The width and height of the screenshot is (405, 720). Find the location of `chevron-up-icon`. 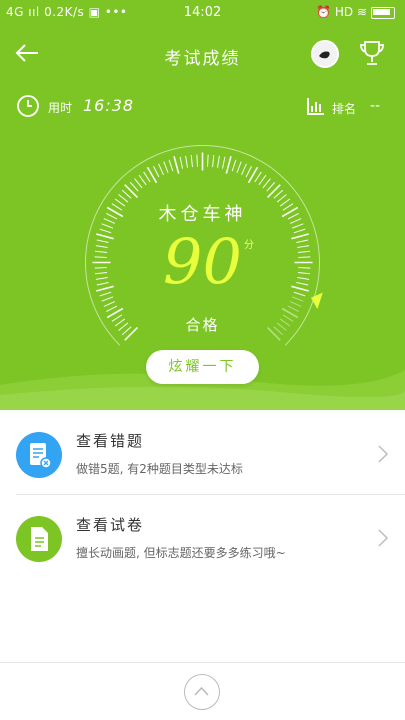

chevron-up-icon is located at coordinates (201, 691).